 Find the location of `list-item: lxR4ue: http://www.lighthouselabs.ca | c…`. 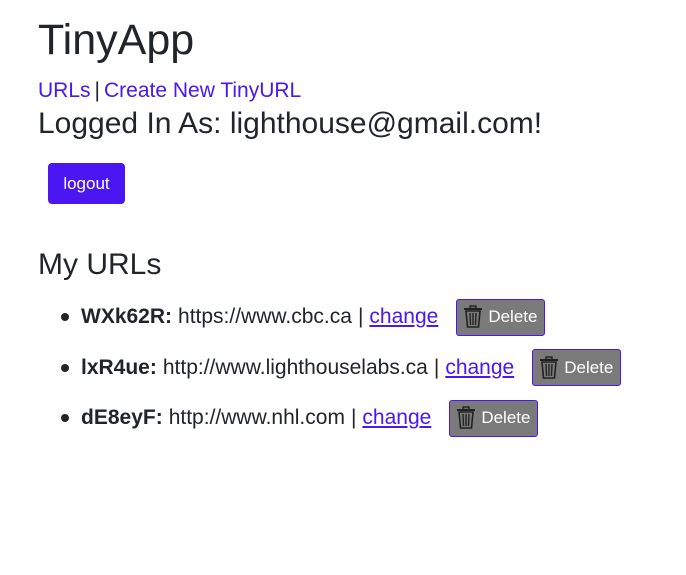

list-item: lxR4ue: http://www.lighthouselabs.ca | c… is located at coordinates (330, 368).